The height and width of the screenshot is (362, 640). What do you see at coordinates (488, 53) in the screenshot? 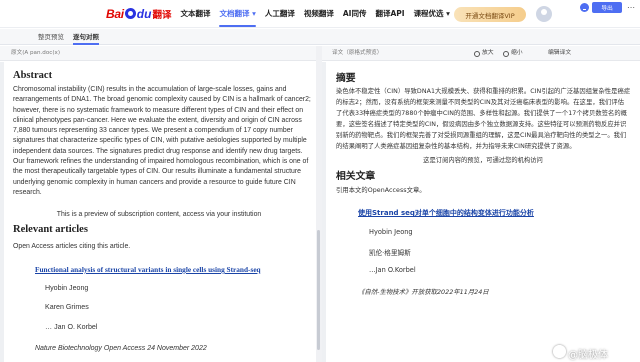
I see `zoom-in-label: 放大` at bounding box center [488, 53].